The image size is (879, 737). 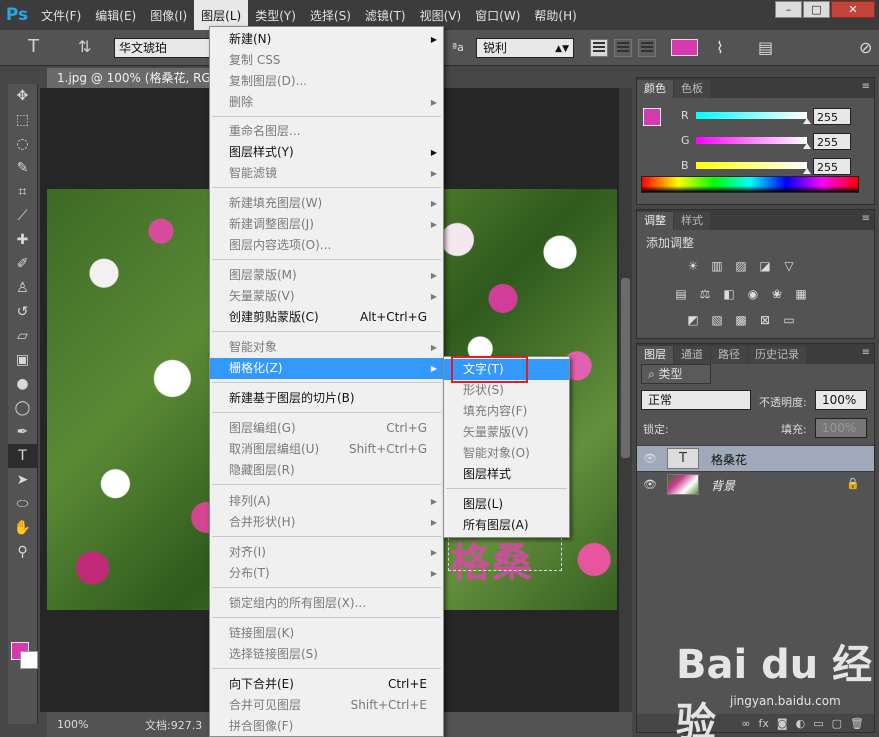 What do you see at coordinates (326, 449) in the screenshot?
I see `menu-item-ungroup: 取消图层编组(U) Shift+Ctrl+G` at bounding box center [326, 449].